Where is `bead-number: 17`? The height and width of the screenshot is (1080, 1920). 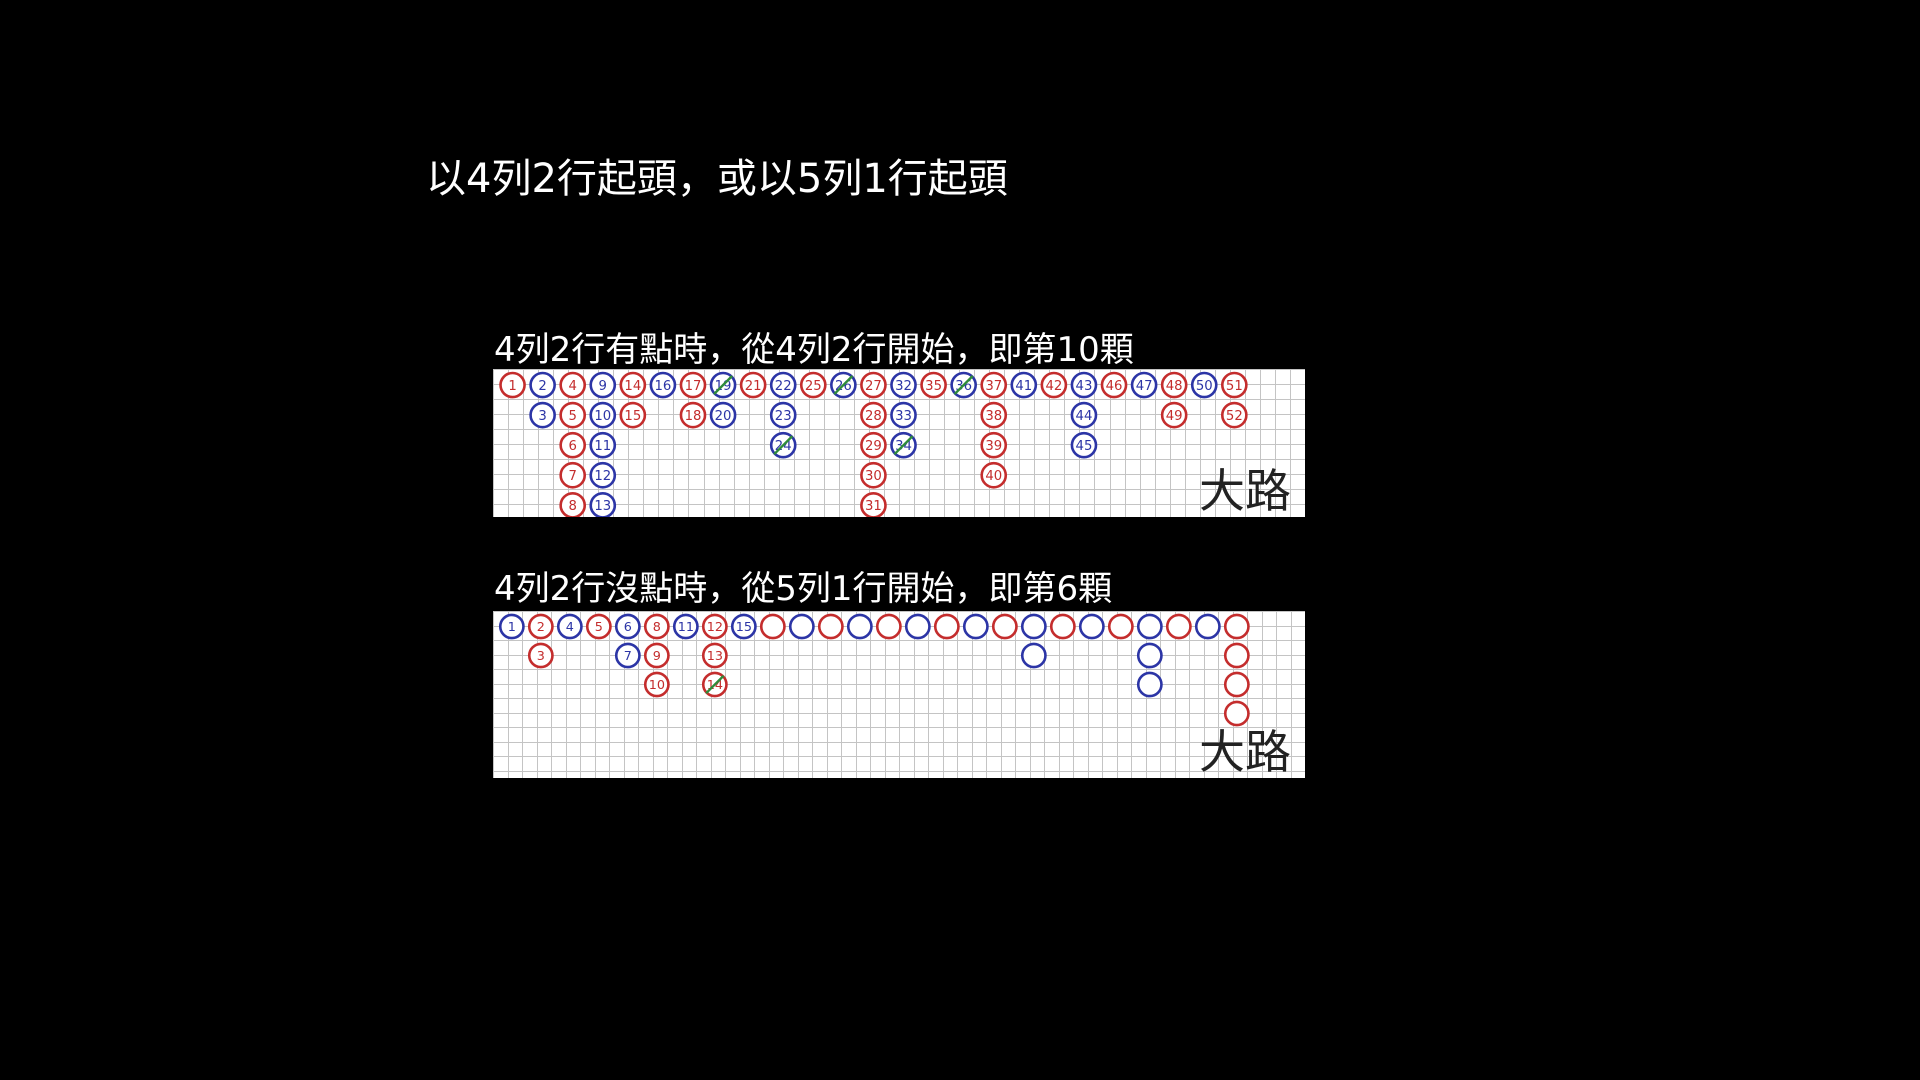 bead-number: 17 is located at coordinates (693, 386).